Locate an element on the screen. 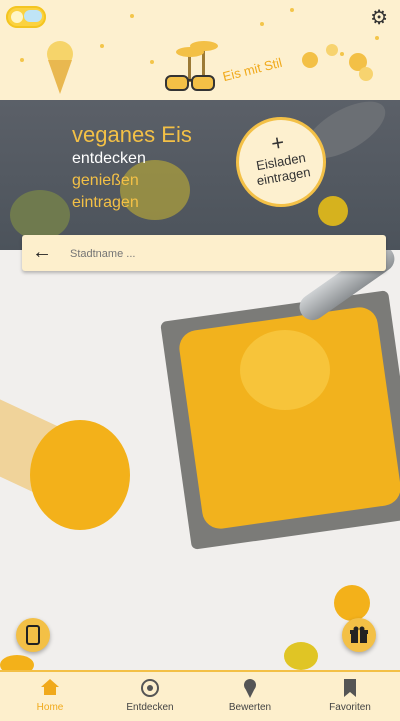 The image size is (400, 721). nav-item-home: Home is located at coordinates (50, 696).